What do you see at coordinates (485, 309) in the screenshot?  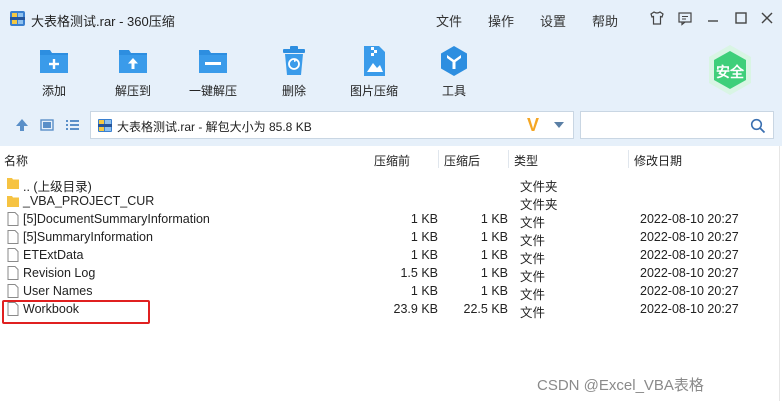 I see `file-original-size: 22.5 KB` at bounding box center [485, 309].